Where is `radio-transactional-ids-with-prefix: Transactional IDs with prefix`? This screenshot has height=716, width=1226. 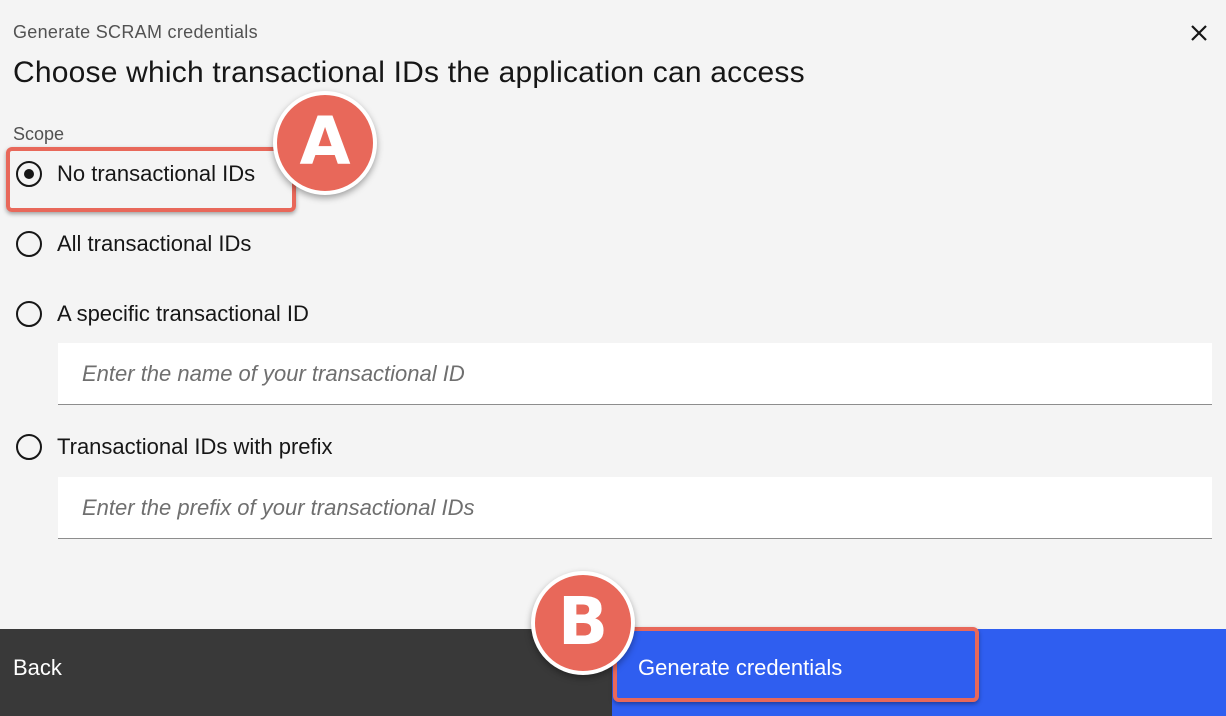 radio-transactional-ids-with-prefix: Transactional IDs with prefix is located at coordinates (174, 447).